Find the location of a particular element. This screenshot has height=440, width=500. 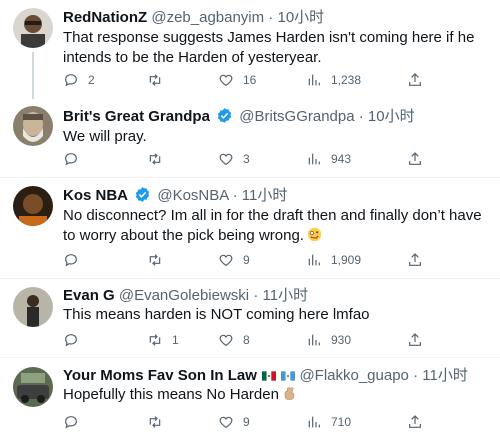

views-button: 710 is located at coordinates (328, 422).